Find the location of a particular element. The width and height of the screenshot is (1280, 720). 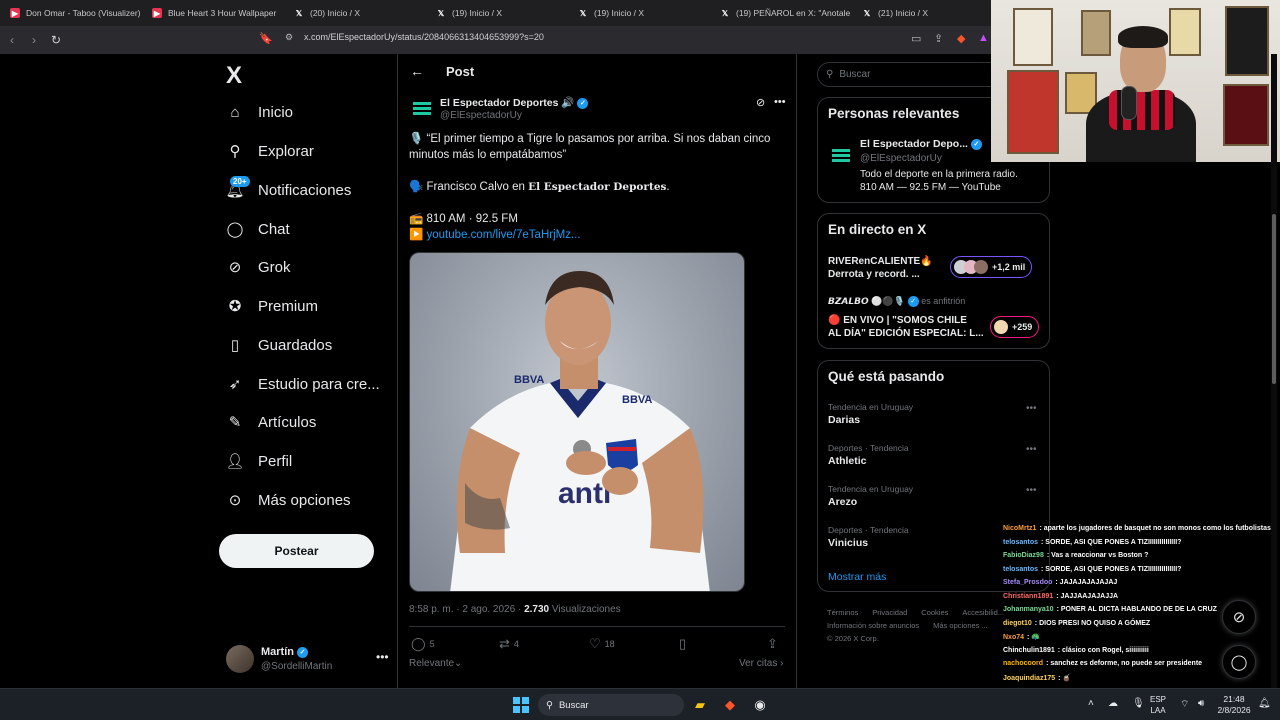

microphone-icon: 🎙︎ is located at coordinates (1138, 703).